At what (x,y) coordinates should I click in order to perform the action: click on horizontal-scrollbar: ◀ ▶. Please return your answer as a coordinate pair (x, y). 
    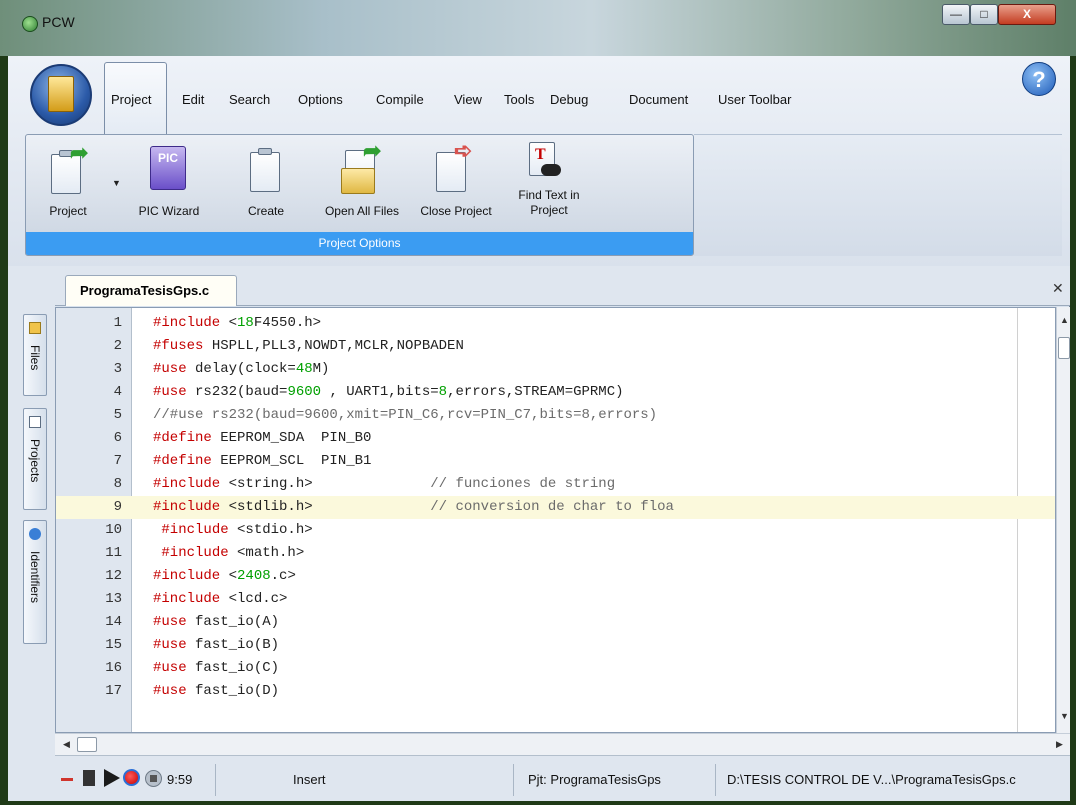
    Looking at the image, I should click on (562, 744).